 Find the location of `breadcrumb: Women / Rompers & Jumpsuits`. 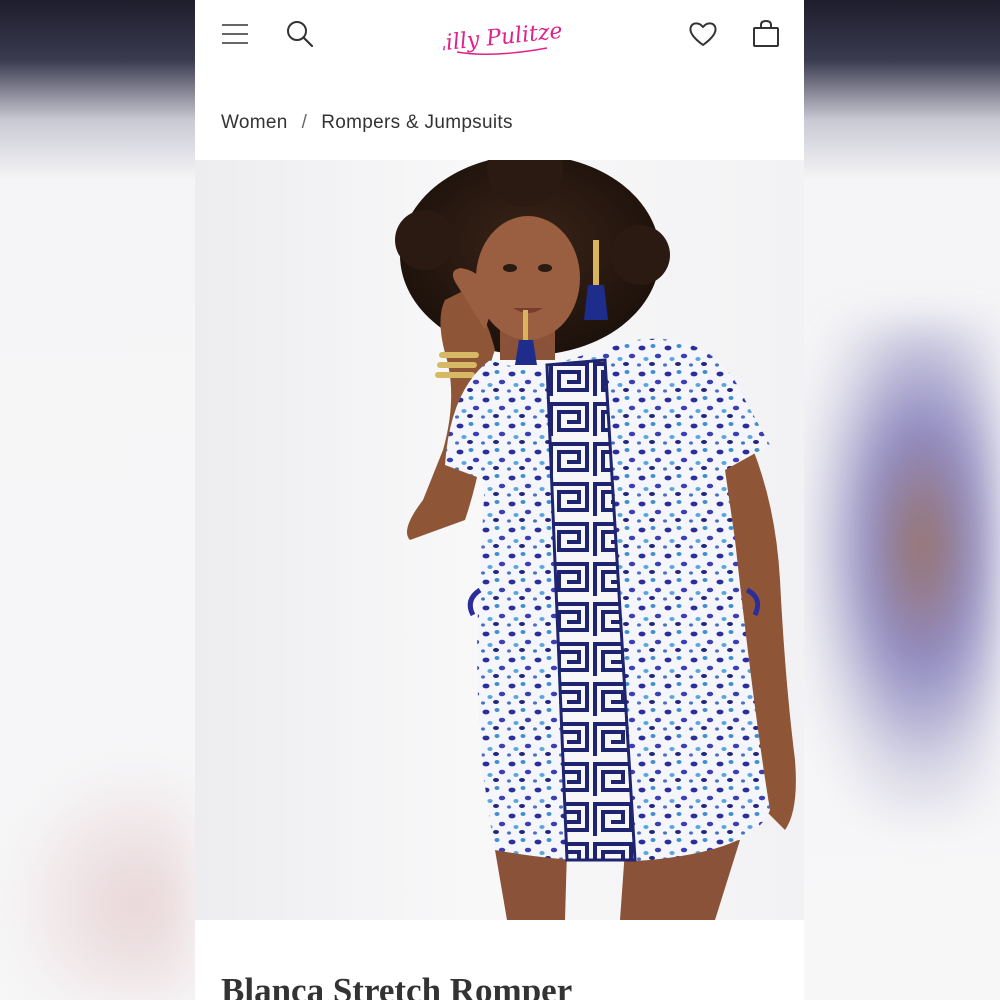

breadcrumb: Women / Rompers & Jumpsuits is located at coordinates (367, 123).